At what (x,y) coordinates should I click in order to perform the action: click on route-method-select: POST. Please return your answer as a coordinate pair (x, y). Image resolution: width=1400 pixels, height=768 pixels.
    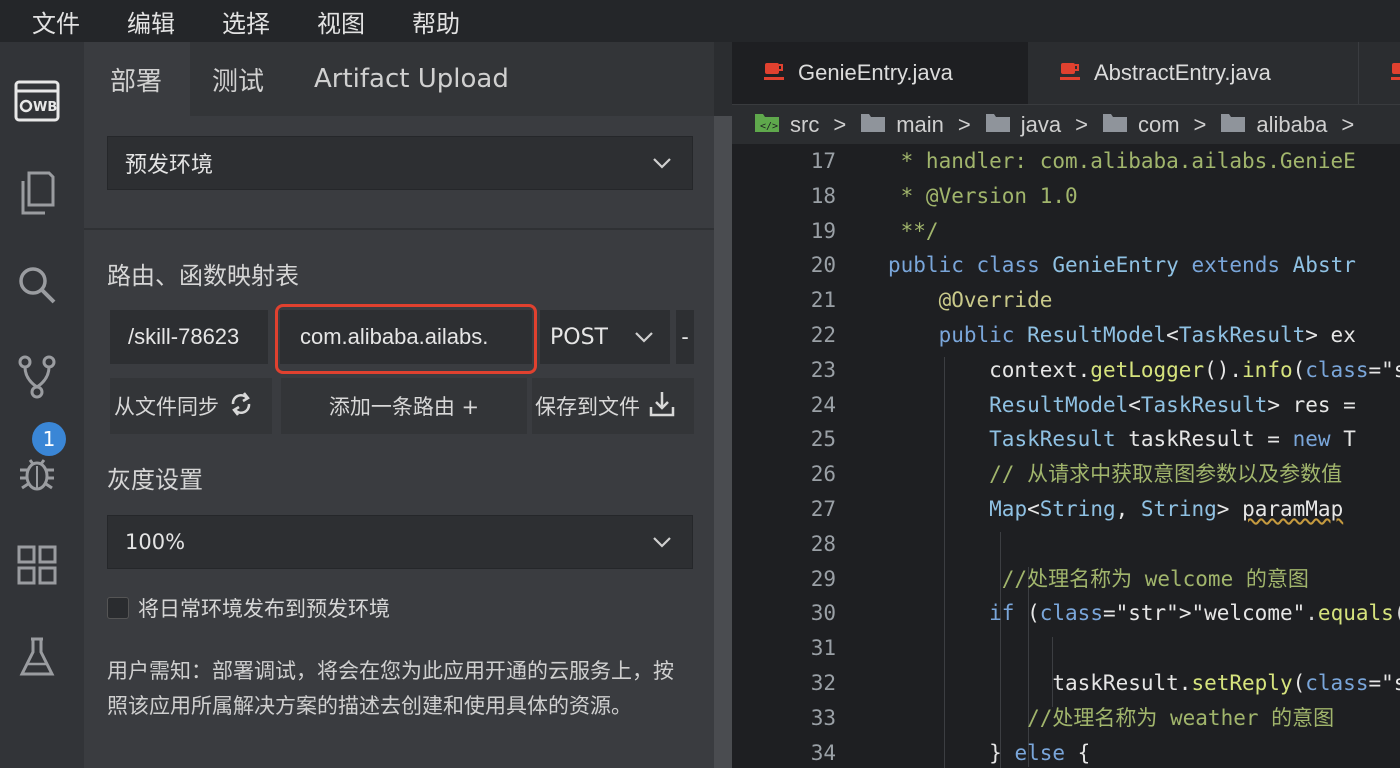
    Looking at the image, I should click on (605, 337).